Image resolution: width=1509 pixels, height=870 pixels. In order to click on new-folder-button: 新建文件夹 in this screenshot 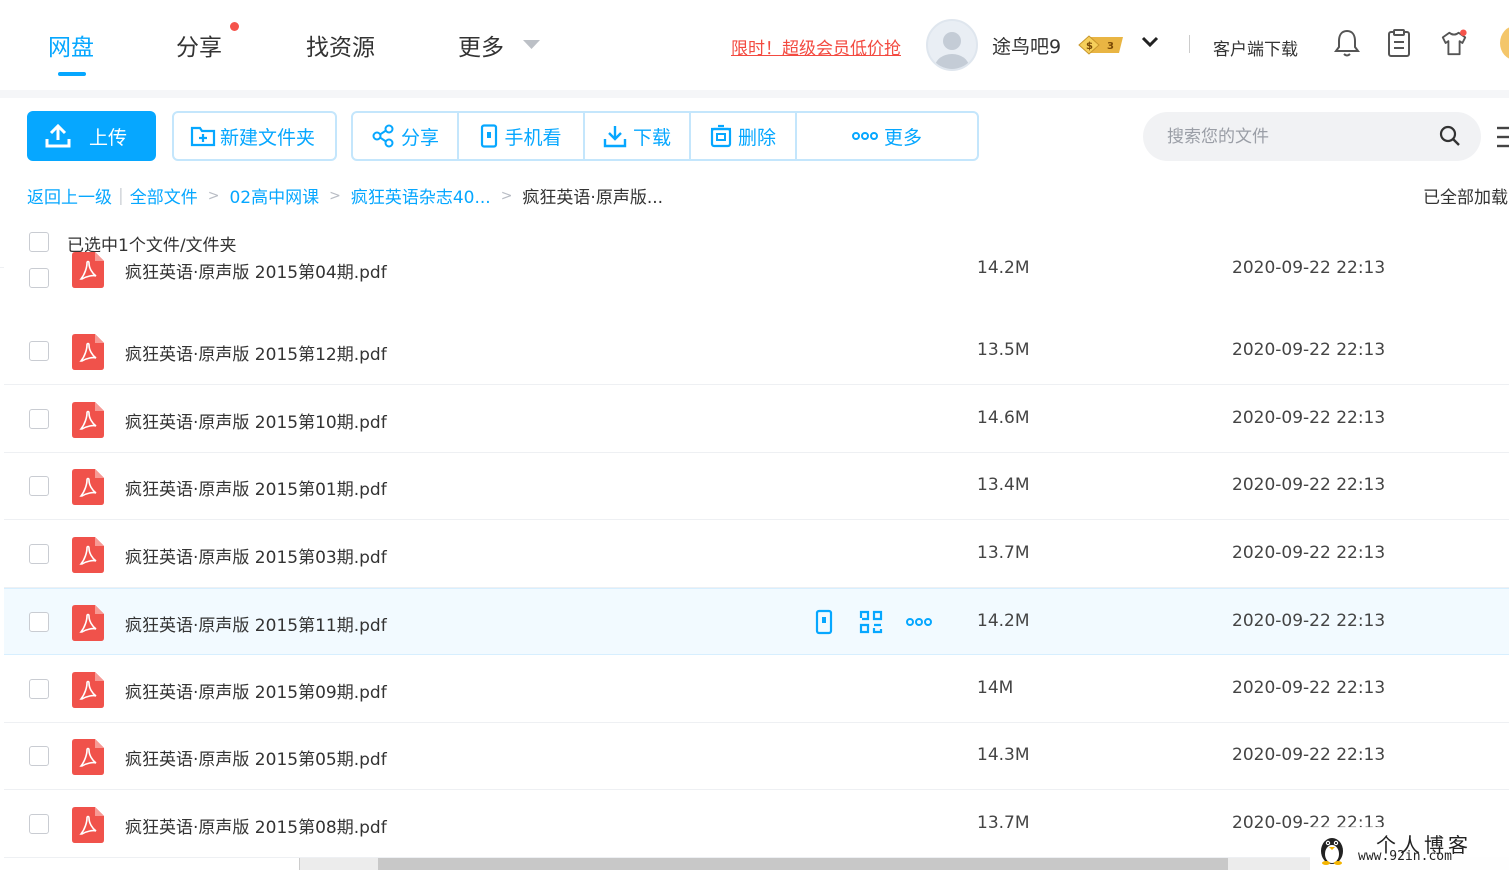, I will do `click(254, 136)`.